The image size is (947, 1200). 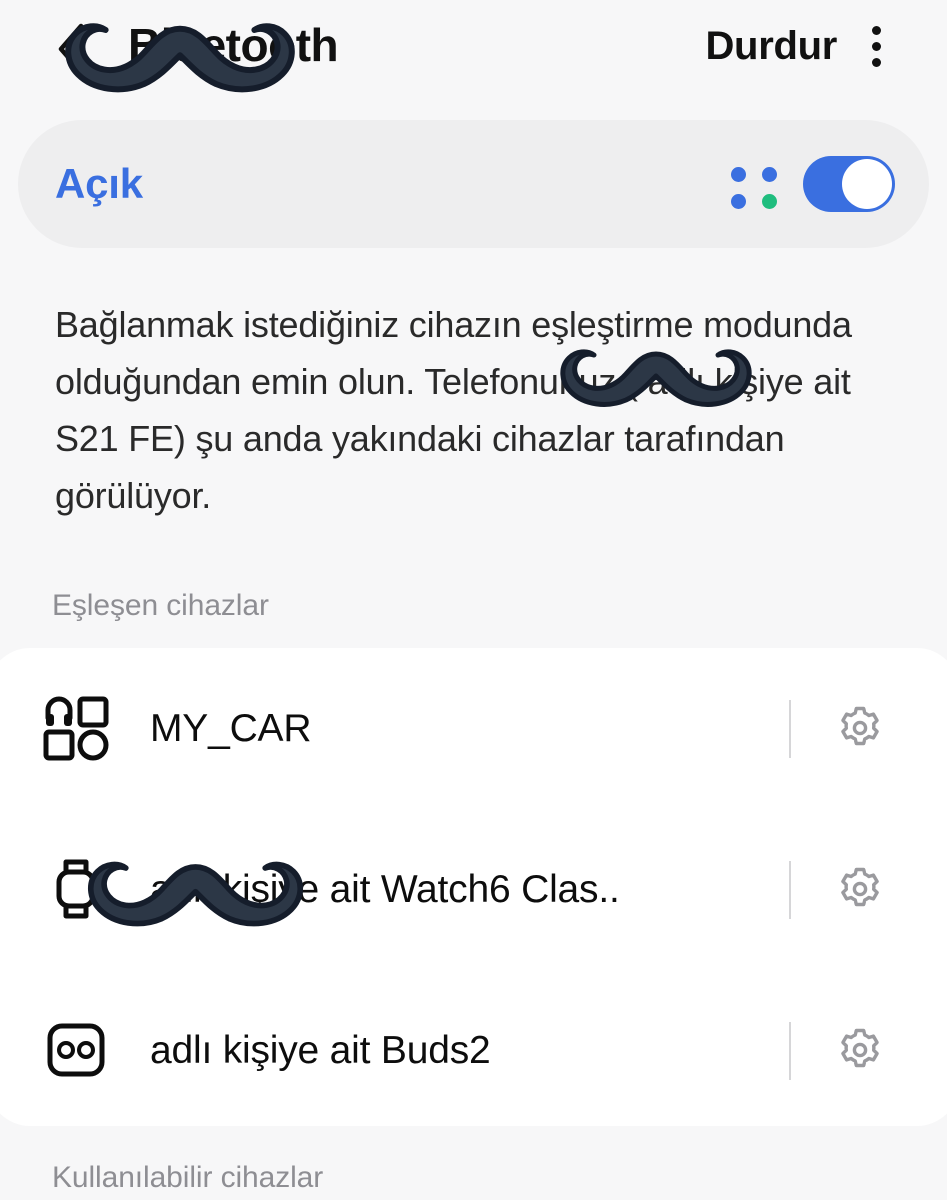 I want to click on bluetooth-switch, so click(x=849, y=184).